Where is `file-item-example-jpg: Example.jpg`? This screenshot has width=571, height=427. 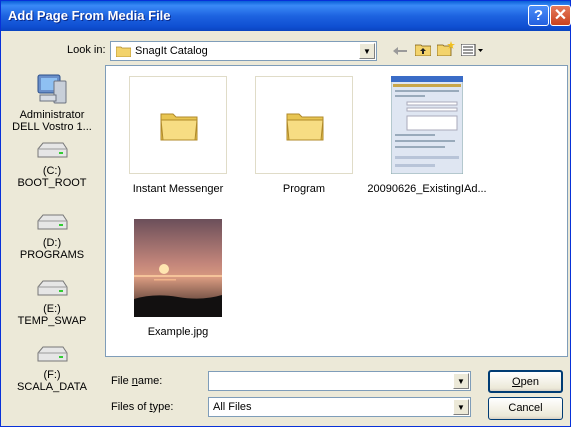
file-item-example-jpg: Example.jpg is located at coordinates (178, 278).